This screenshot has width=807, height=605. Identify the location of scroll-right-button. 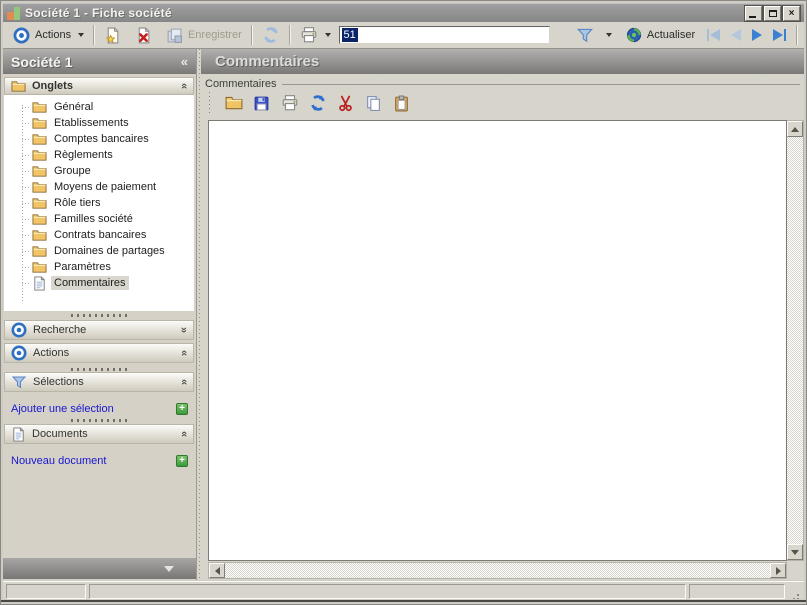
(778, 570).